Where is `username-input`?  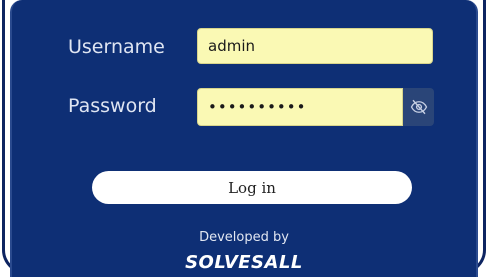 username-input is located at coordinates (315, 46).